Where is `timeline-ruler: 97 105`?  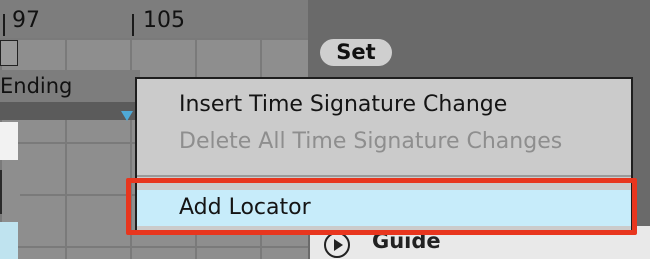
timeline-ruler: 97 105 is located at coordinates (154, 19).